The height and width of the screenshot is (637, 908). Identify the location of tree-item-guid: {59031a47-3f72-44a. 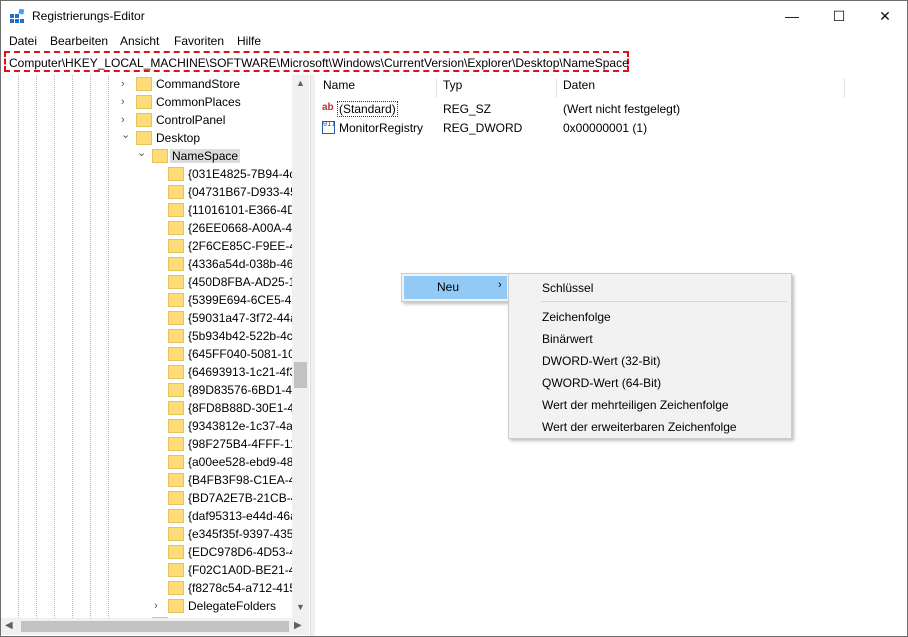
(226, 319).